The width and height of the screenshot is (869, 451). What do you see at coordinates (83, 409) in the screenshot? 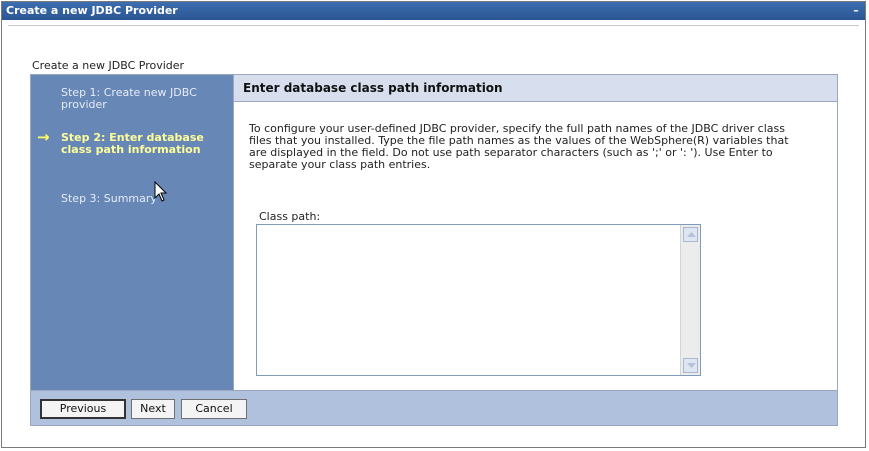
I see `previous-button: Previous` at bounding box center [83, 409].